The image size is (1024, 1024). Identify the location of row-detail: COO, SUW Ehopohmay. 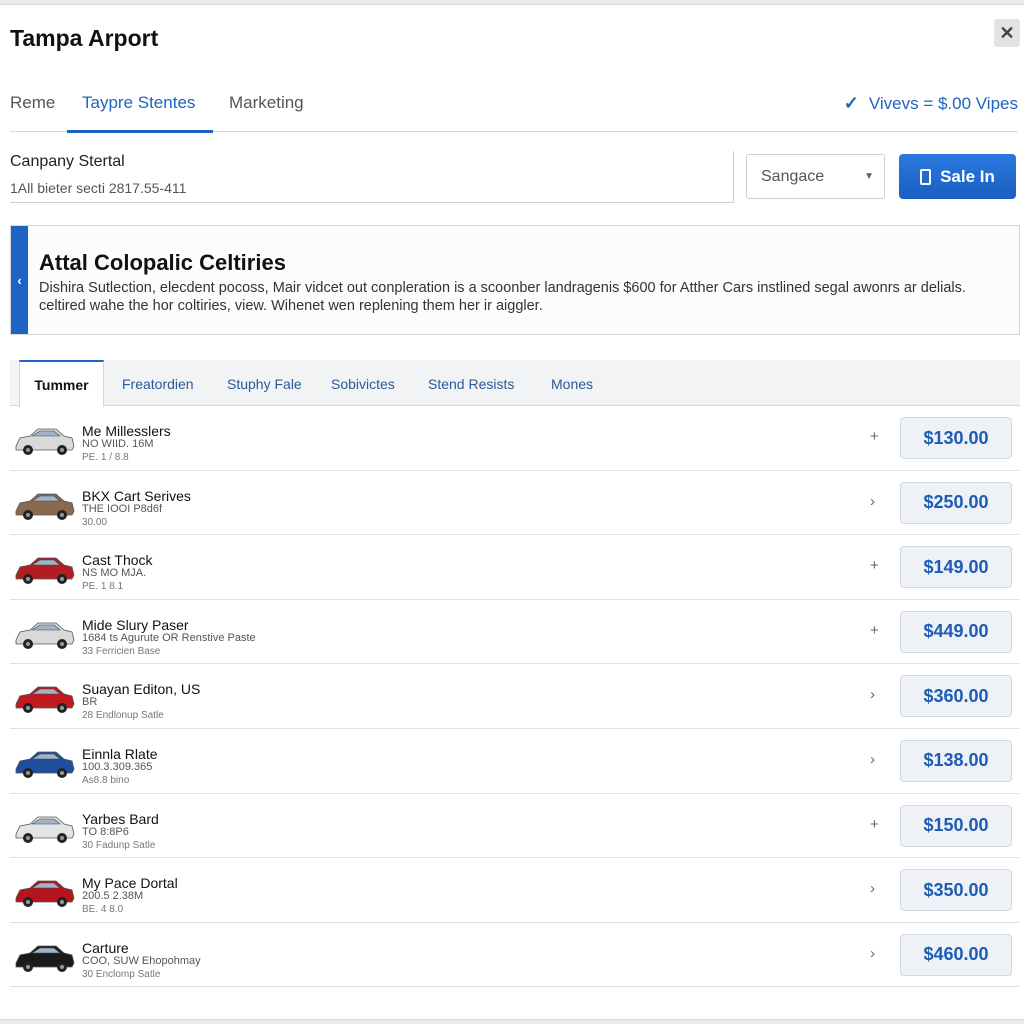
(141, 960).